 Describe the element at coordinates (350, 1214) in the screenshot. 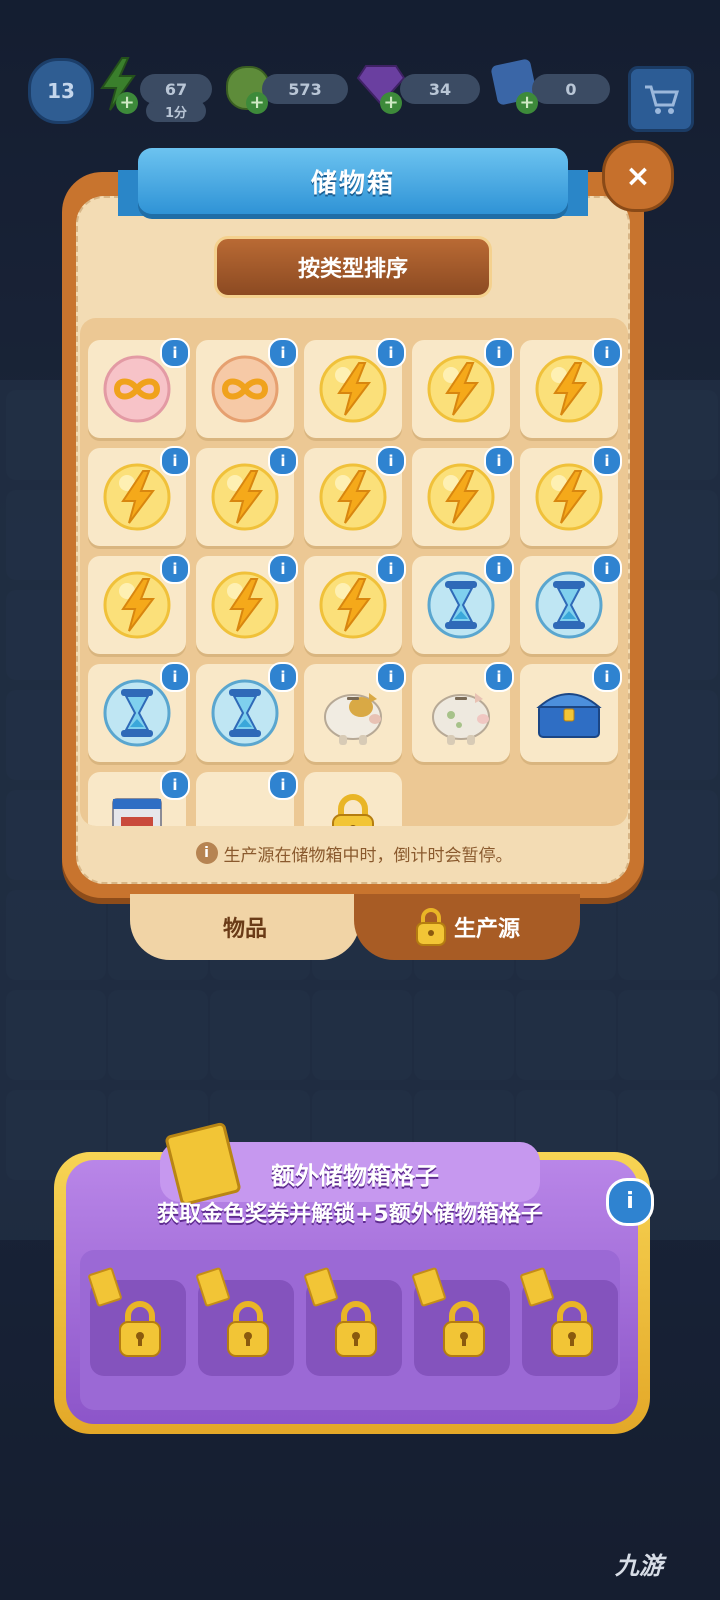

I see `extra-slots-subtitle: 获取金色奖券并解锁+5额外储物箱格子` at that location.